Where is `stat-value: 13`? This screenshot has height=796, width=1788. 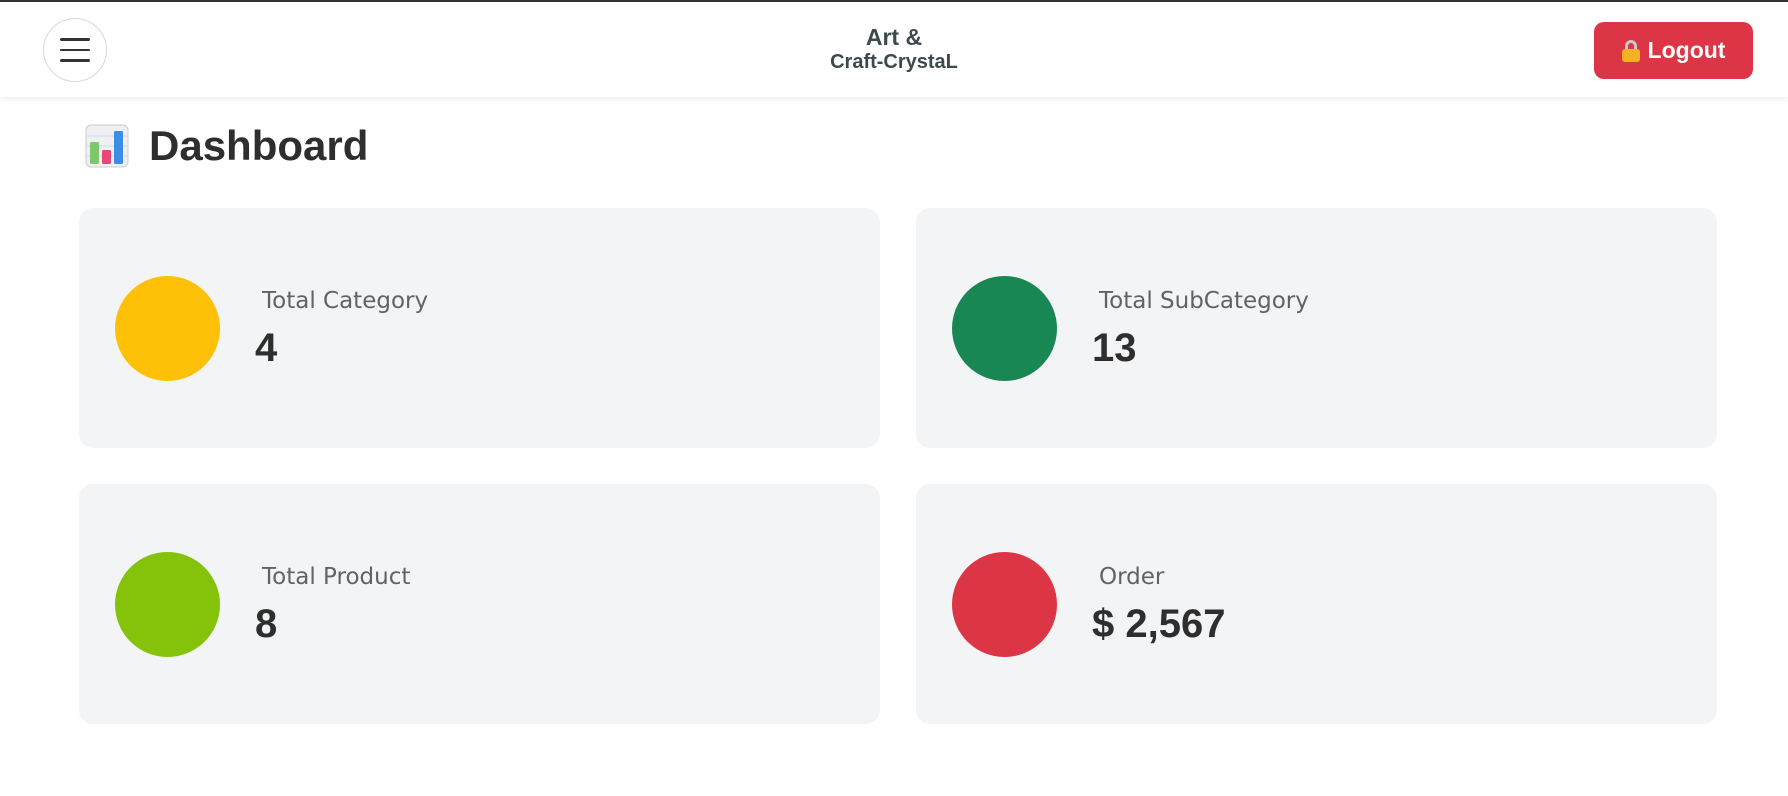 stat-value: 13 is located at coordinates (1114, 348).